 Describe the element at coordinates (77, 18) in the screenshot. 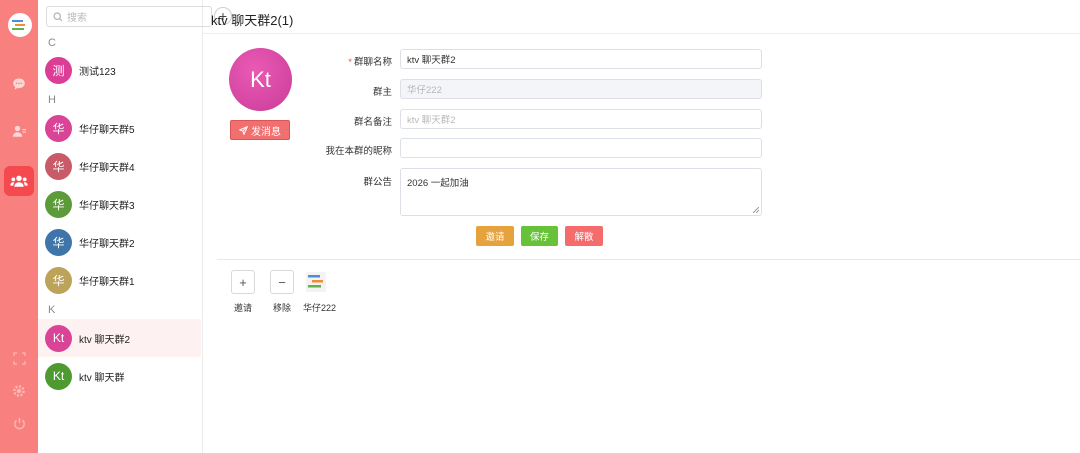

I see `search-placeholder: 搜索` at that location.